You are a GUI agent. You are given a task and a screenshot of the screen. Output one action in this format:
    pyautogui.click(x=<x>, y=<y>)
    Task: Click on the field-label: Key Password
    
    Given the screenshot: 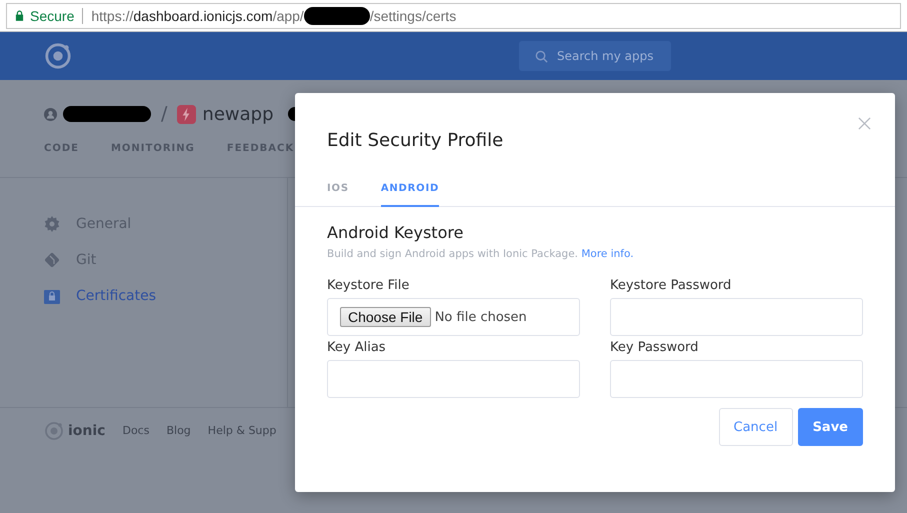 What is the action you would take?
    pyautogui.click(x=655, y=347)
    